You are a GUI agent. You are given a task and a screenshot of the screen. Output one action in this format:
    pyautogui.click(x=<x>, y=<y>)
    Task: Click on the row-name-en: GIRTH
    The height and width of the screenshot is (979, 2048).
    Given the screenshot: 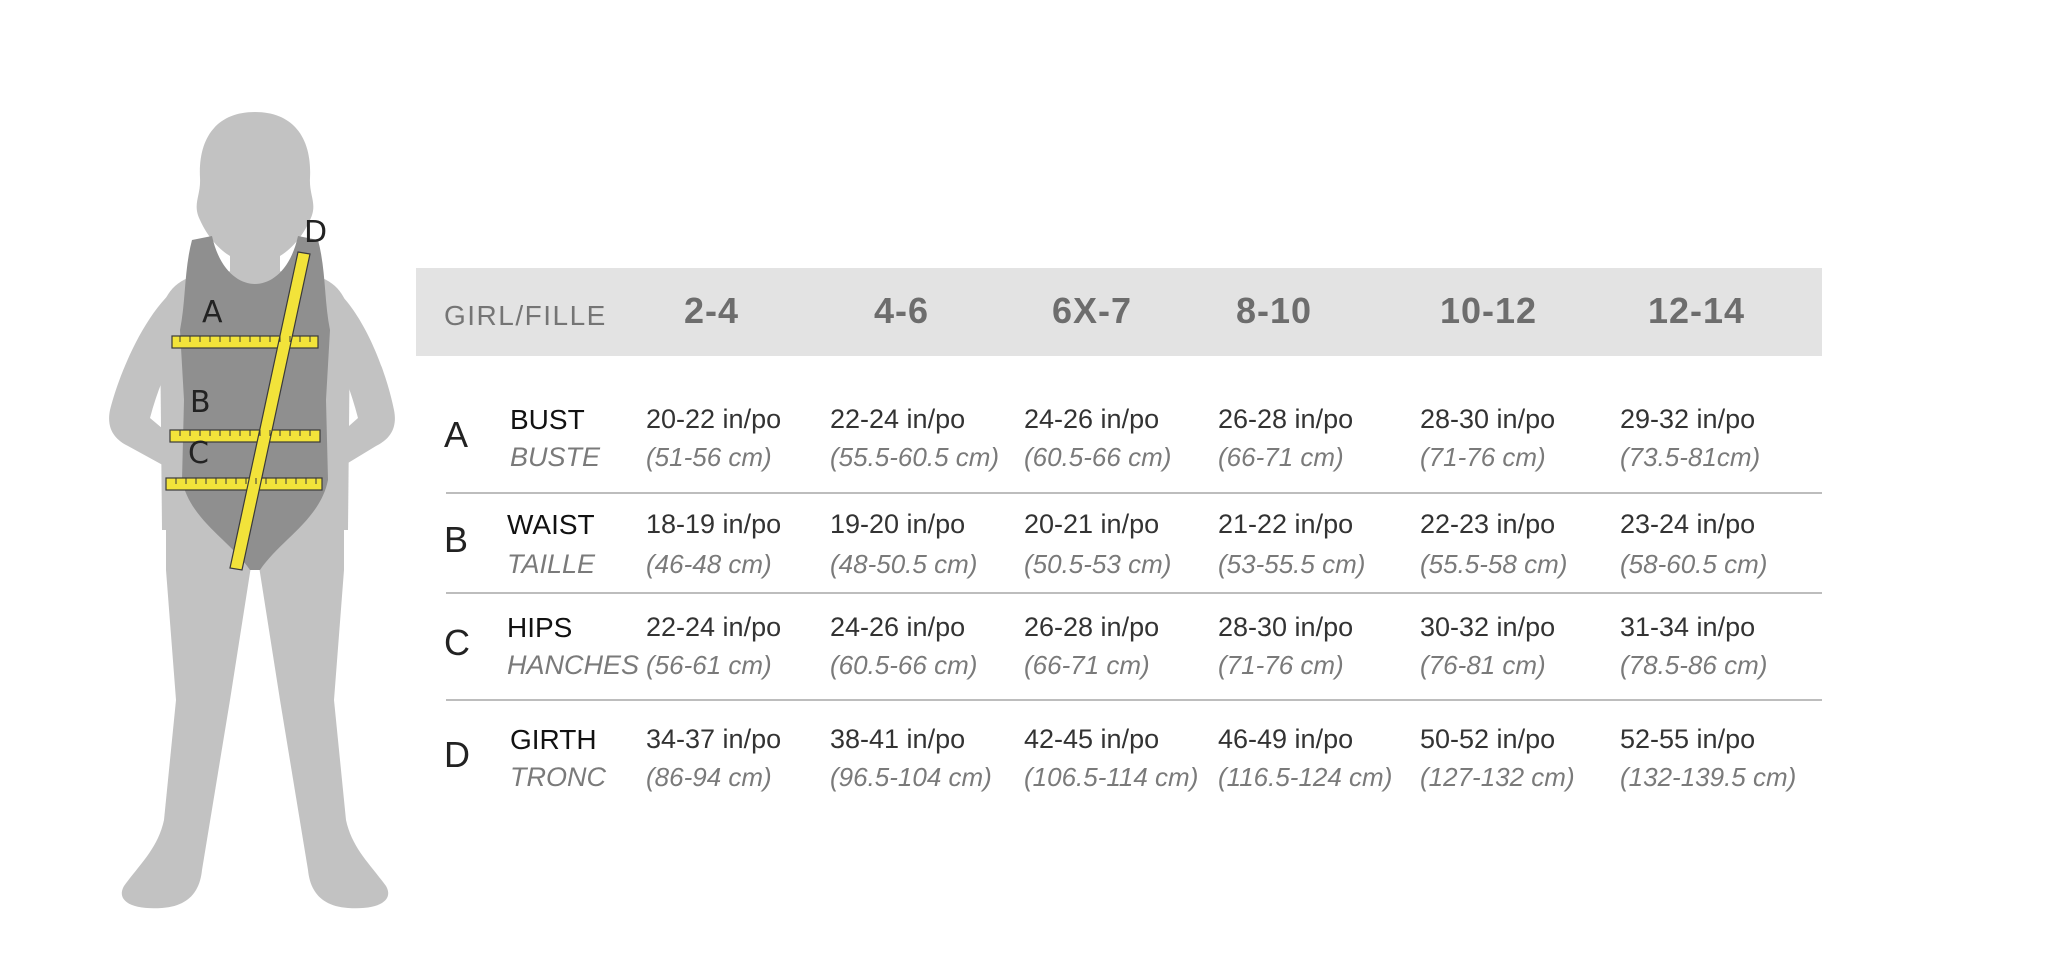 What is the action you would take?
    pyautogui.click(x=553, y=739)
    